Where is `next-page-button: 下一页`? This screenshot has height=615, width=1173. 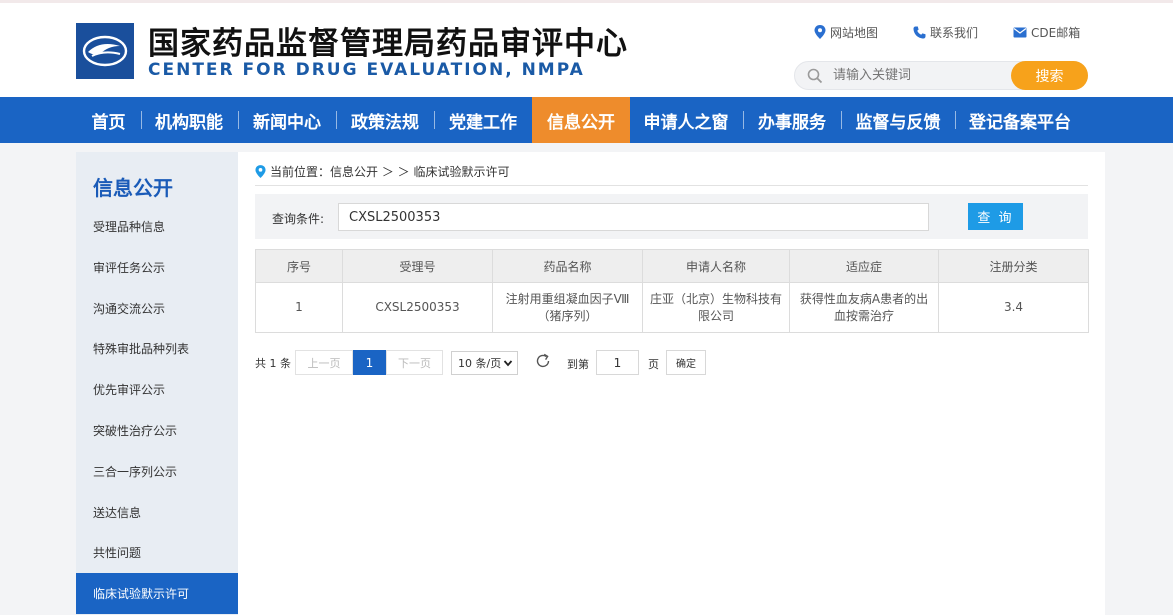
next-page-button: 下一页 is located at coordinates (414, 362).